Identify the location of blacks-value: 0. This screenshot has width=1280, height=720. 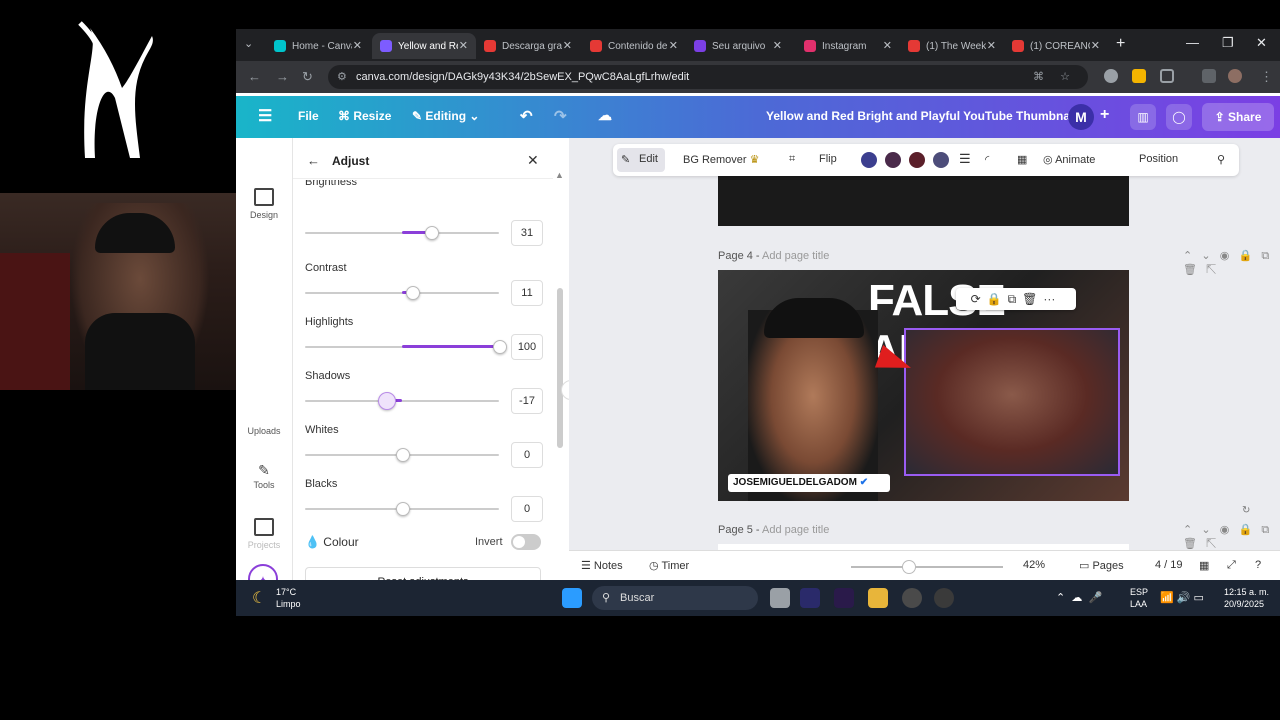
(527, 509).